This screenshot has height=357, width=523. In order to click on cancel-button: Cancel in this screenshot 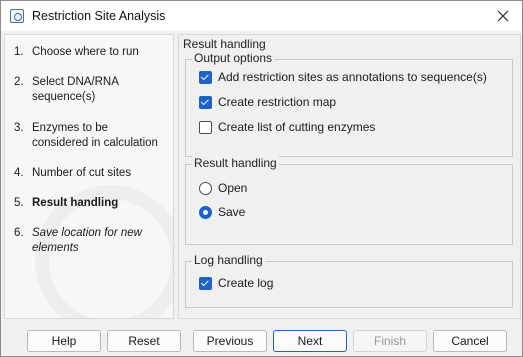, I will do `click(470, 341)`.